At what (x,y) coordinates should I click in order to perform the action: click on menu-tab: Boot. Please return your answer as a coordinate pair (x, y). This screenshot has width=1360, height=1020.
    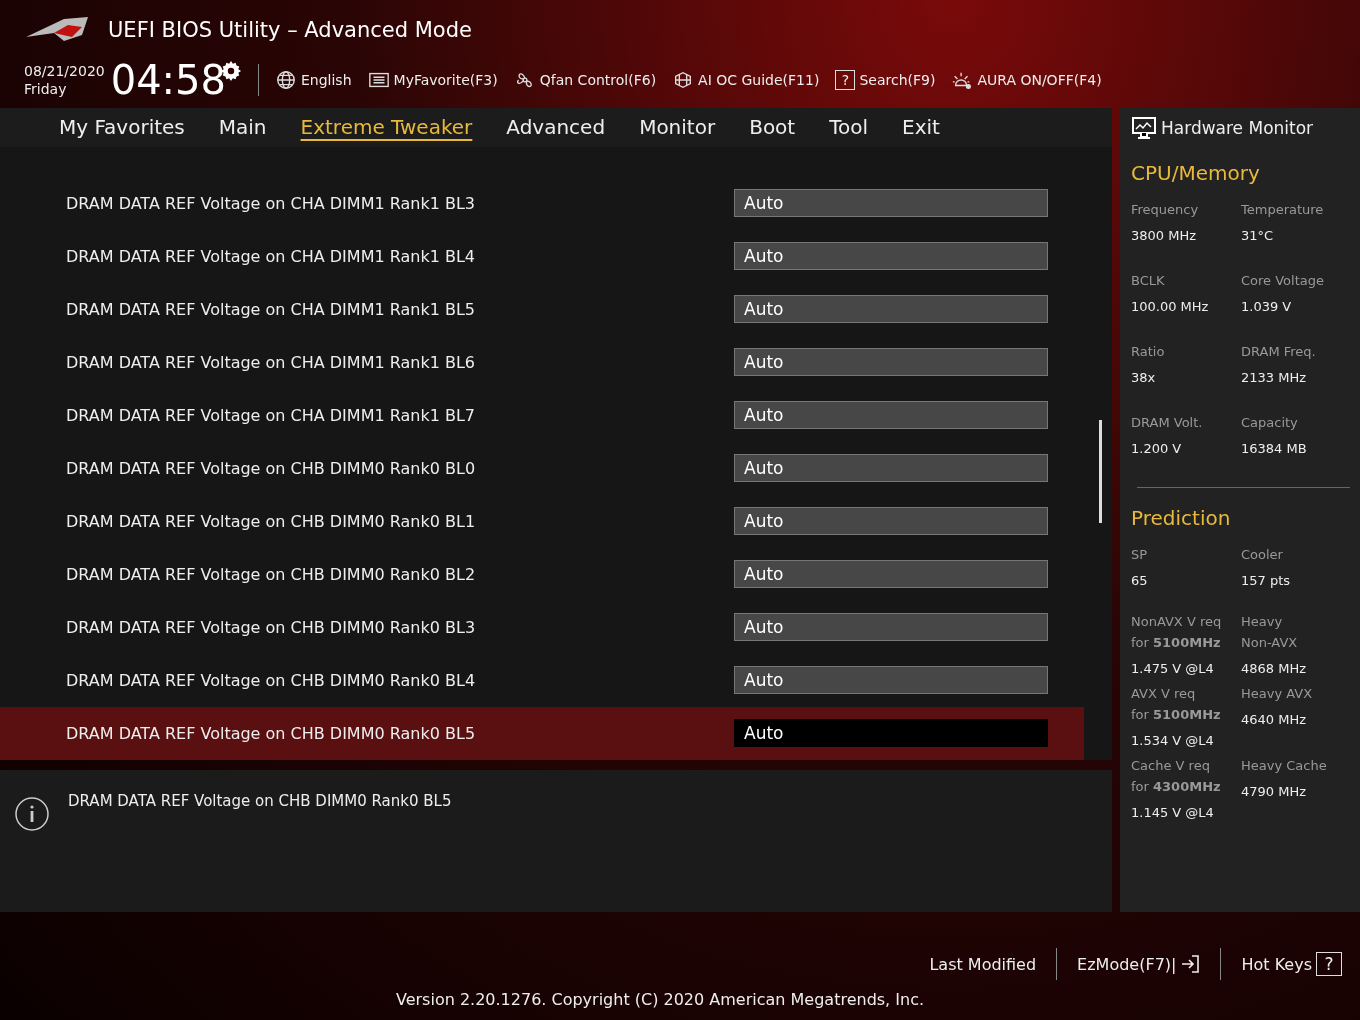
    Looking at the image, I should click on (772, 127).